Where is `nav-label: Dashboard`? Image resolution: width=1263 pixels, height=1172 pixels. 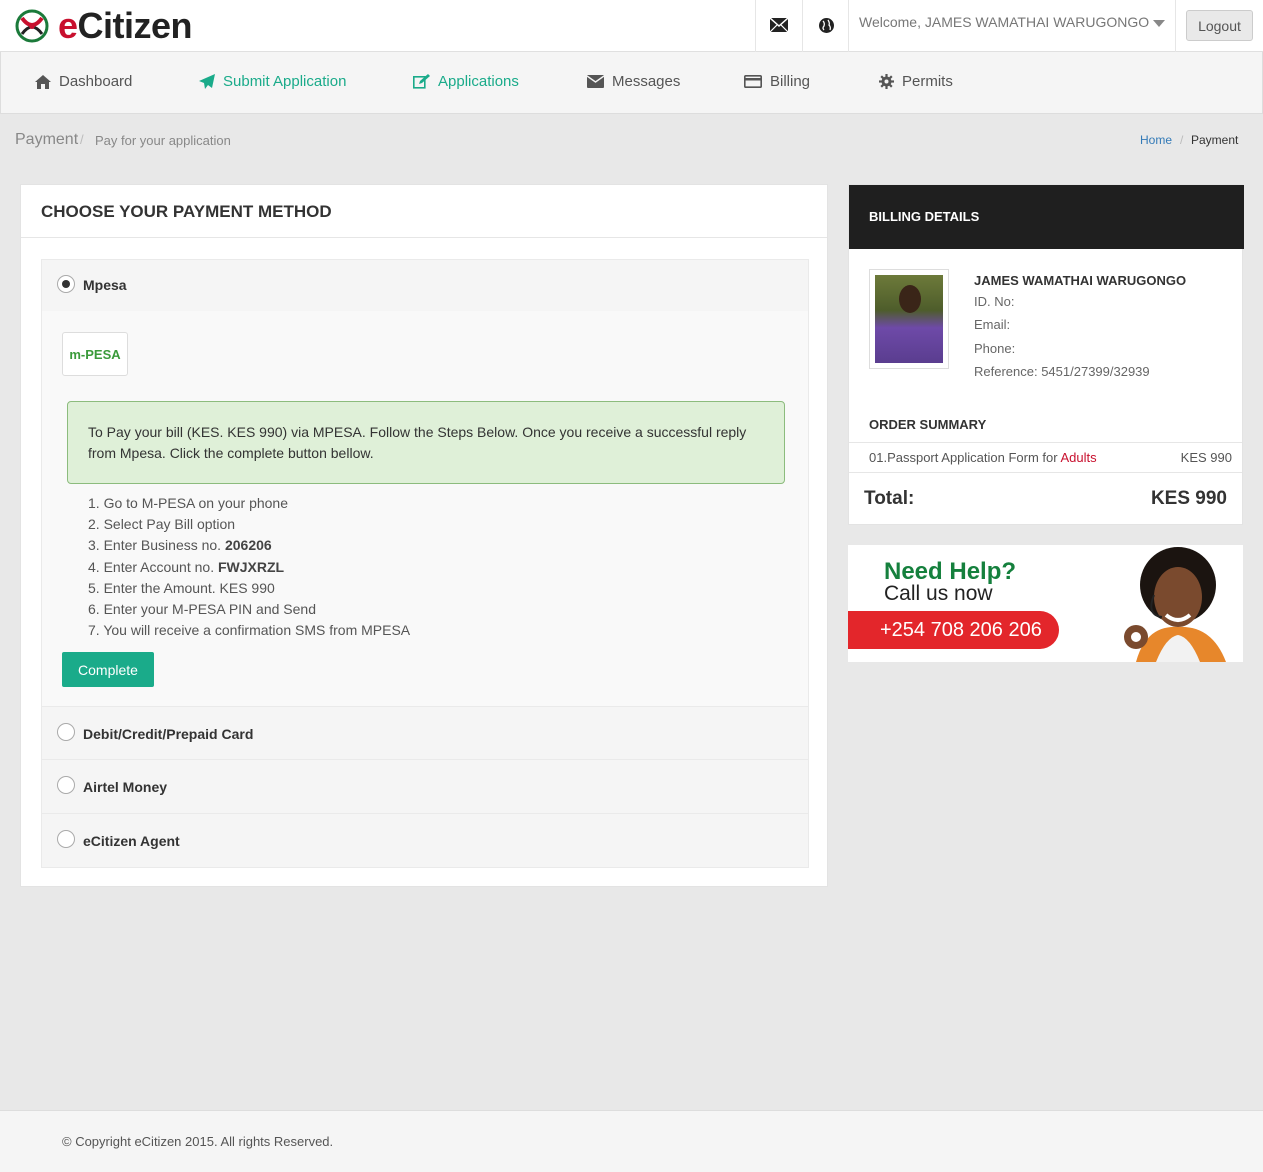
nav-label: Dashboard is located at coordinates (96, 81).